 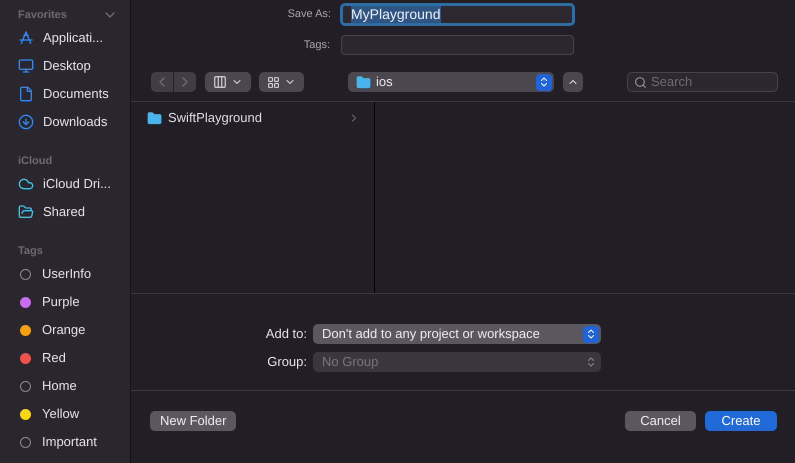 What do you see at coordinates (457, 14) in the screenshot?
I see `input-field: MyPlayground` at bounding box center [457, 14].